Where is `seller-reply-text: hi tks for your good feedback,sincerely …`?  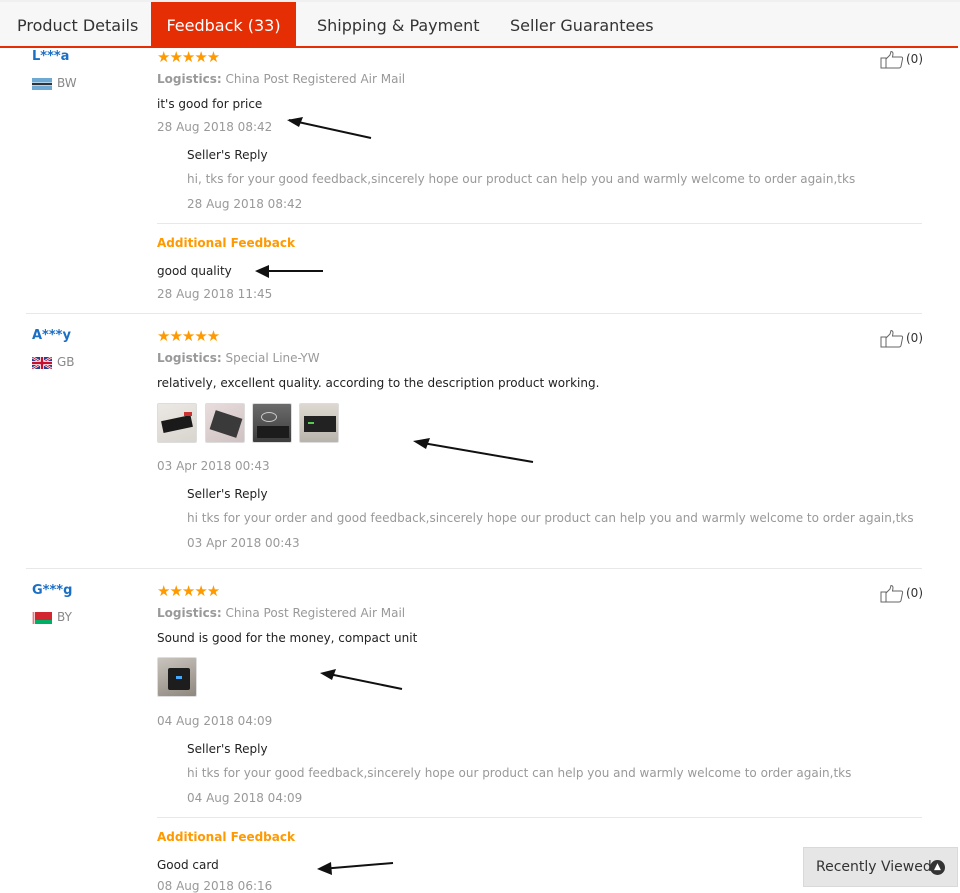 seller-reply-text: hi tks for your good feedback,sincerely … is located at coordinates (519, 773).